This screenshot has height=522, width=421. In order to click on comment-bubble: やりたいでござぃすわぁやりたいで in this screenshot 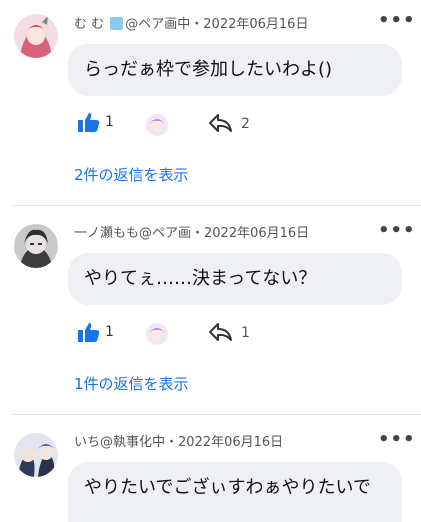, I will do `click(235, 492)`.